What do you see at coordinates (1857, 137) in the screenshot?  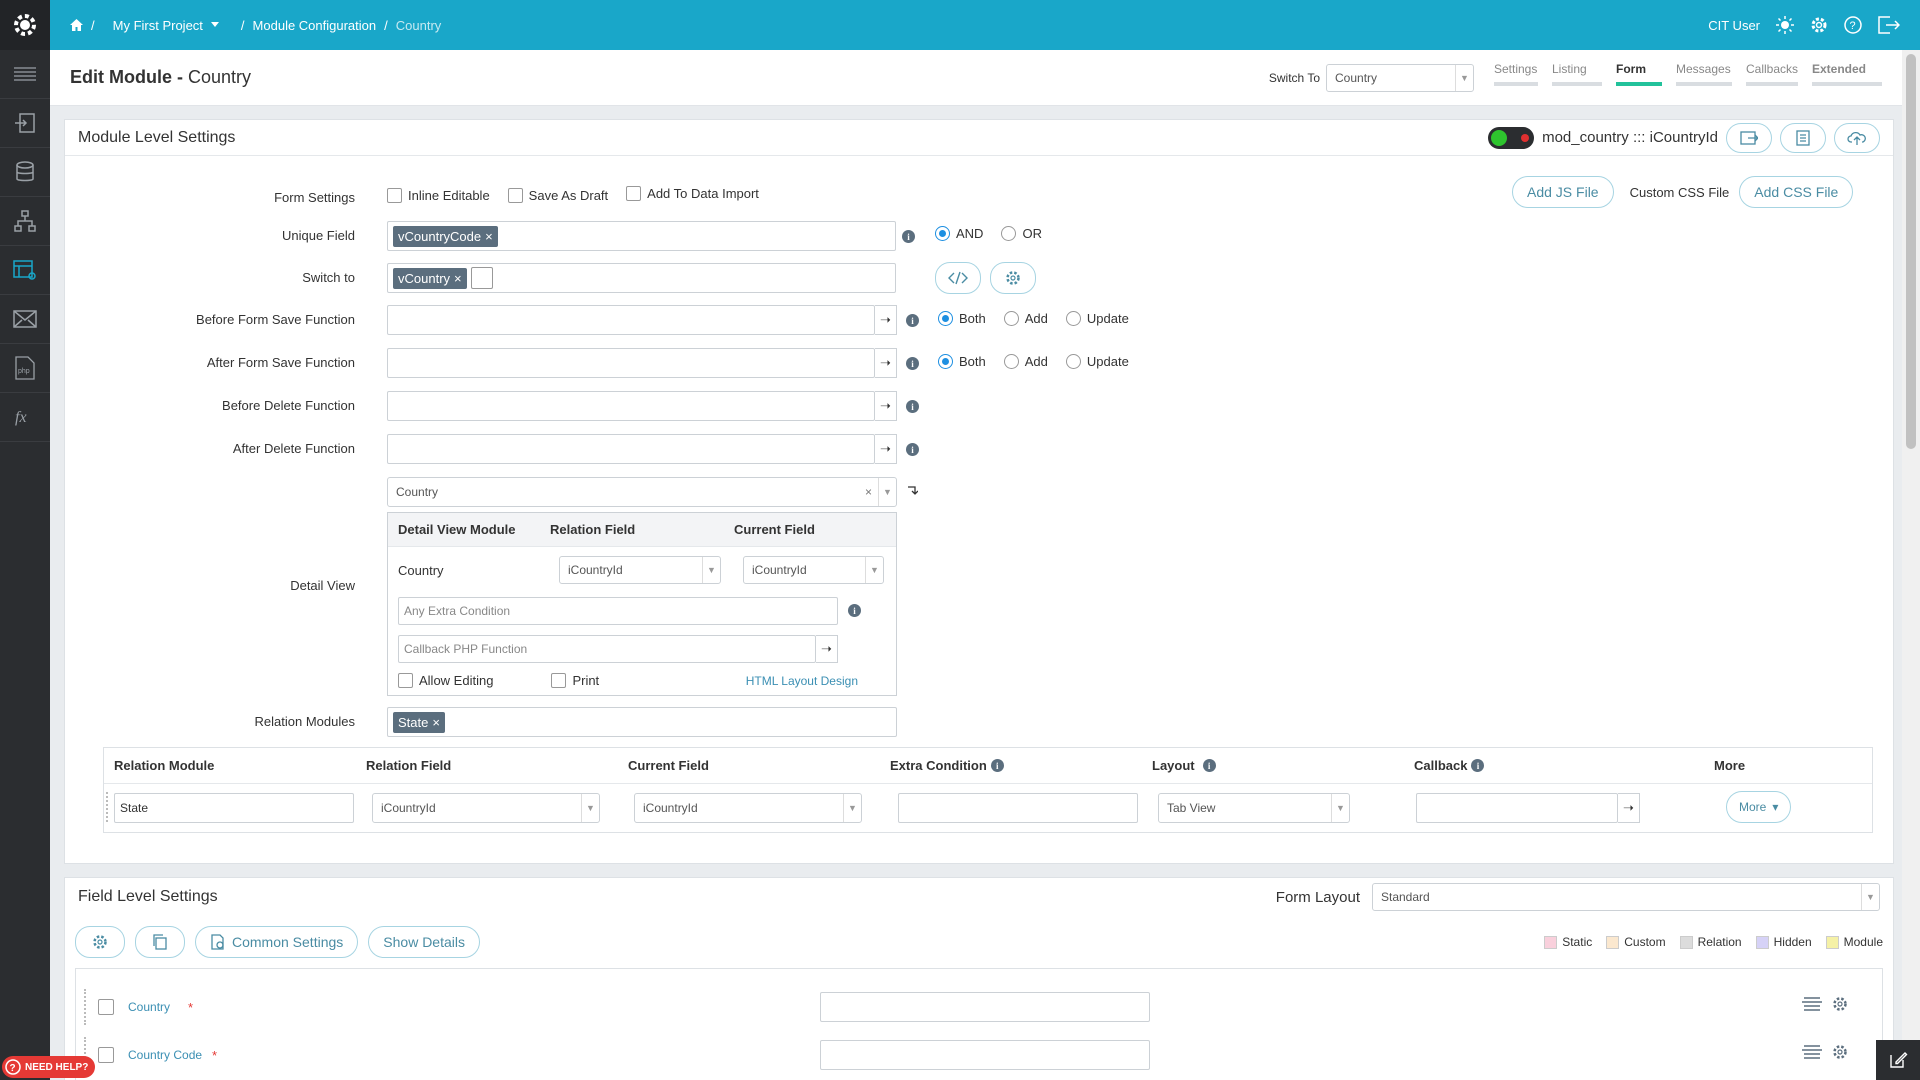 I see `upload-button` at bounding box center [1857, 137].